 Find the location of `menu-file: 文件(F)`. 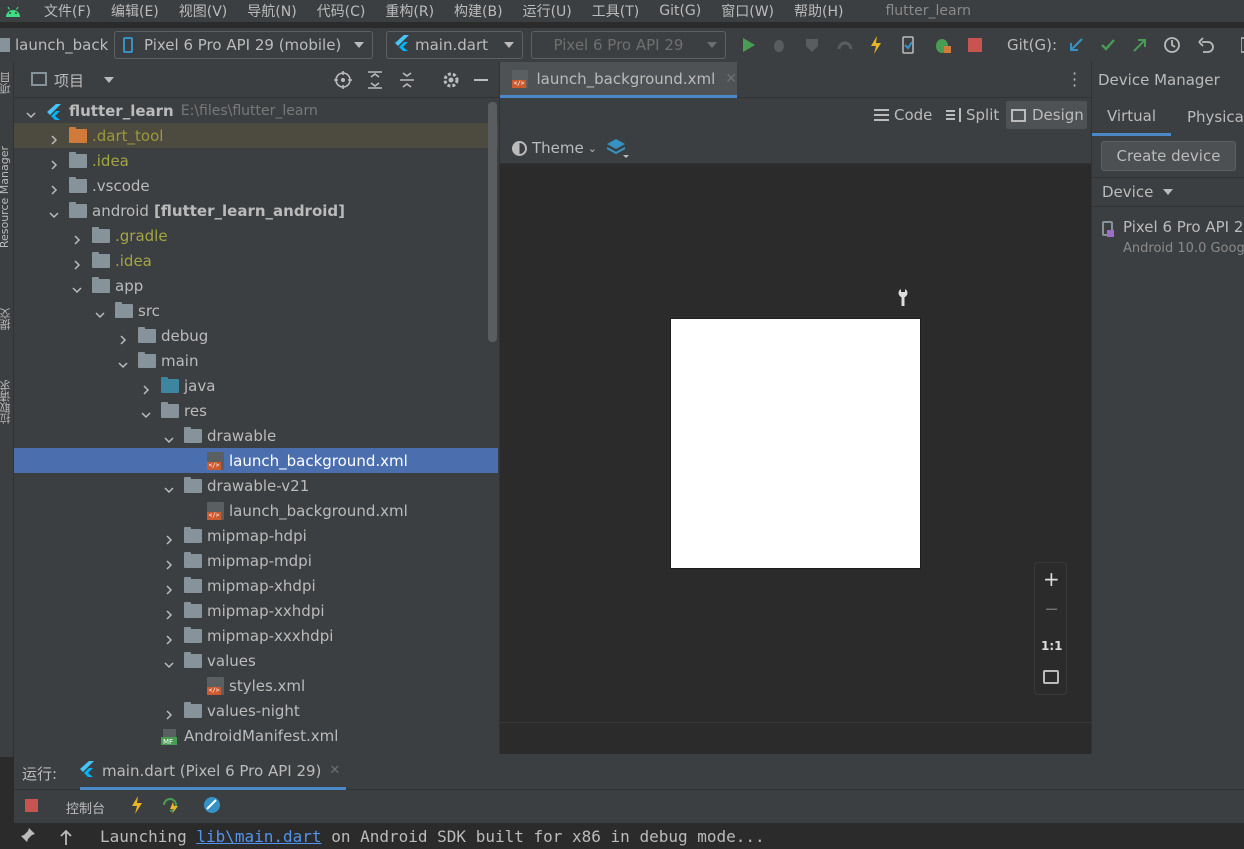

menu-file: 文件(F) is located at coordinates (67, 11).